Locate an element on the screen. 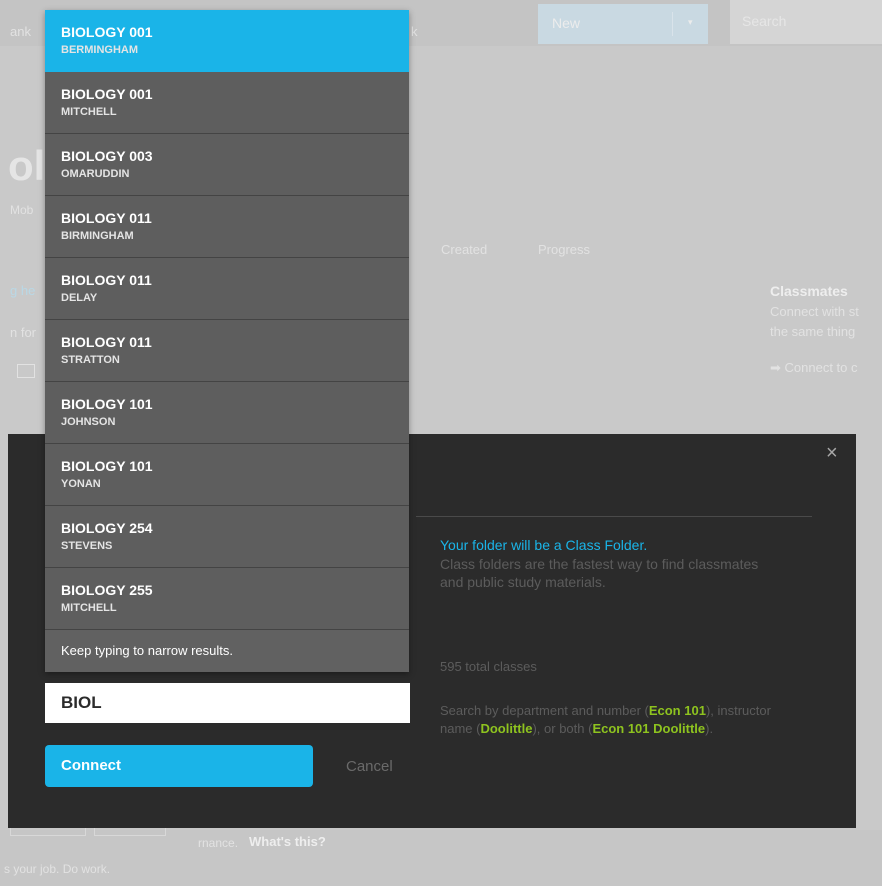 The image size is (882, 886). help-text-part: ), or both ( is located at coordinates (562, 728).